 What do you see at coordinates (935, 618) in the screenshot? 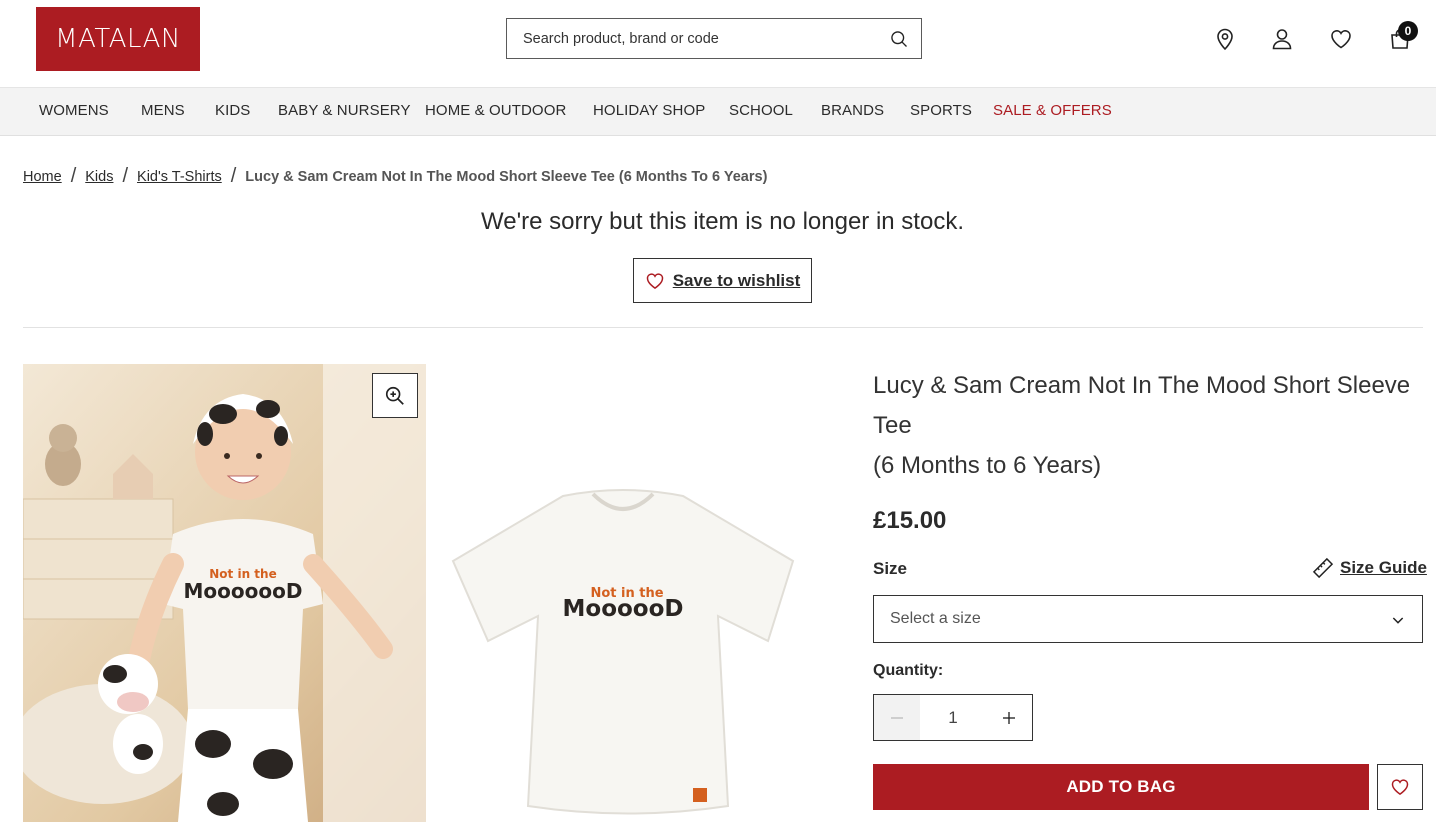
I see `size-select-placeholder: Select a size` at bounding box center [935, 618].